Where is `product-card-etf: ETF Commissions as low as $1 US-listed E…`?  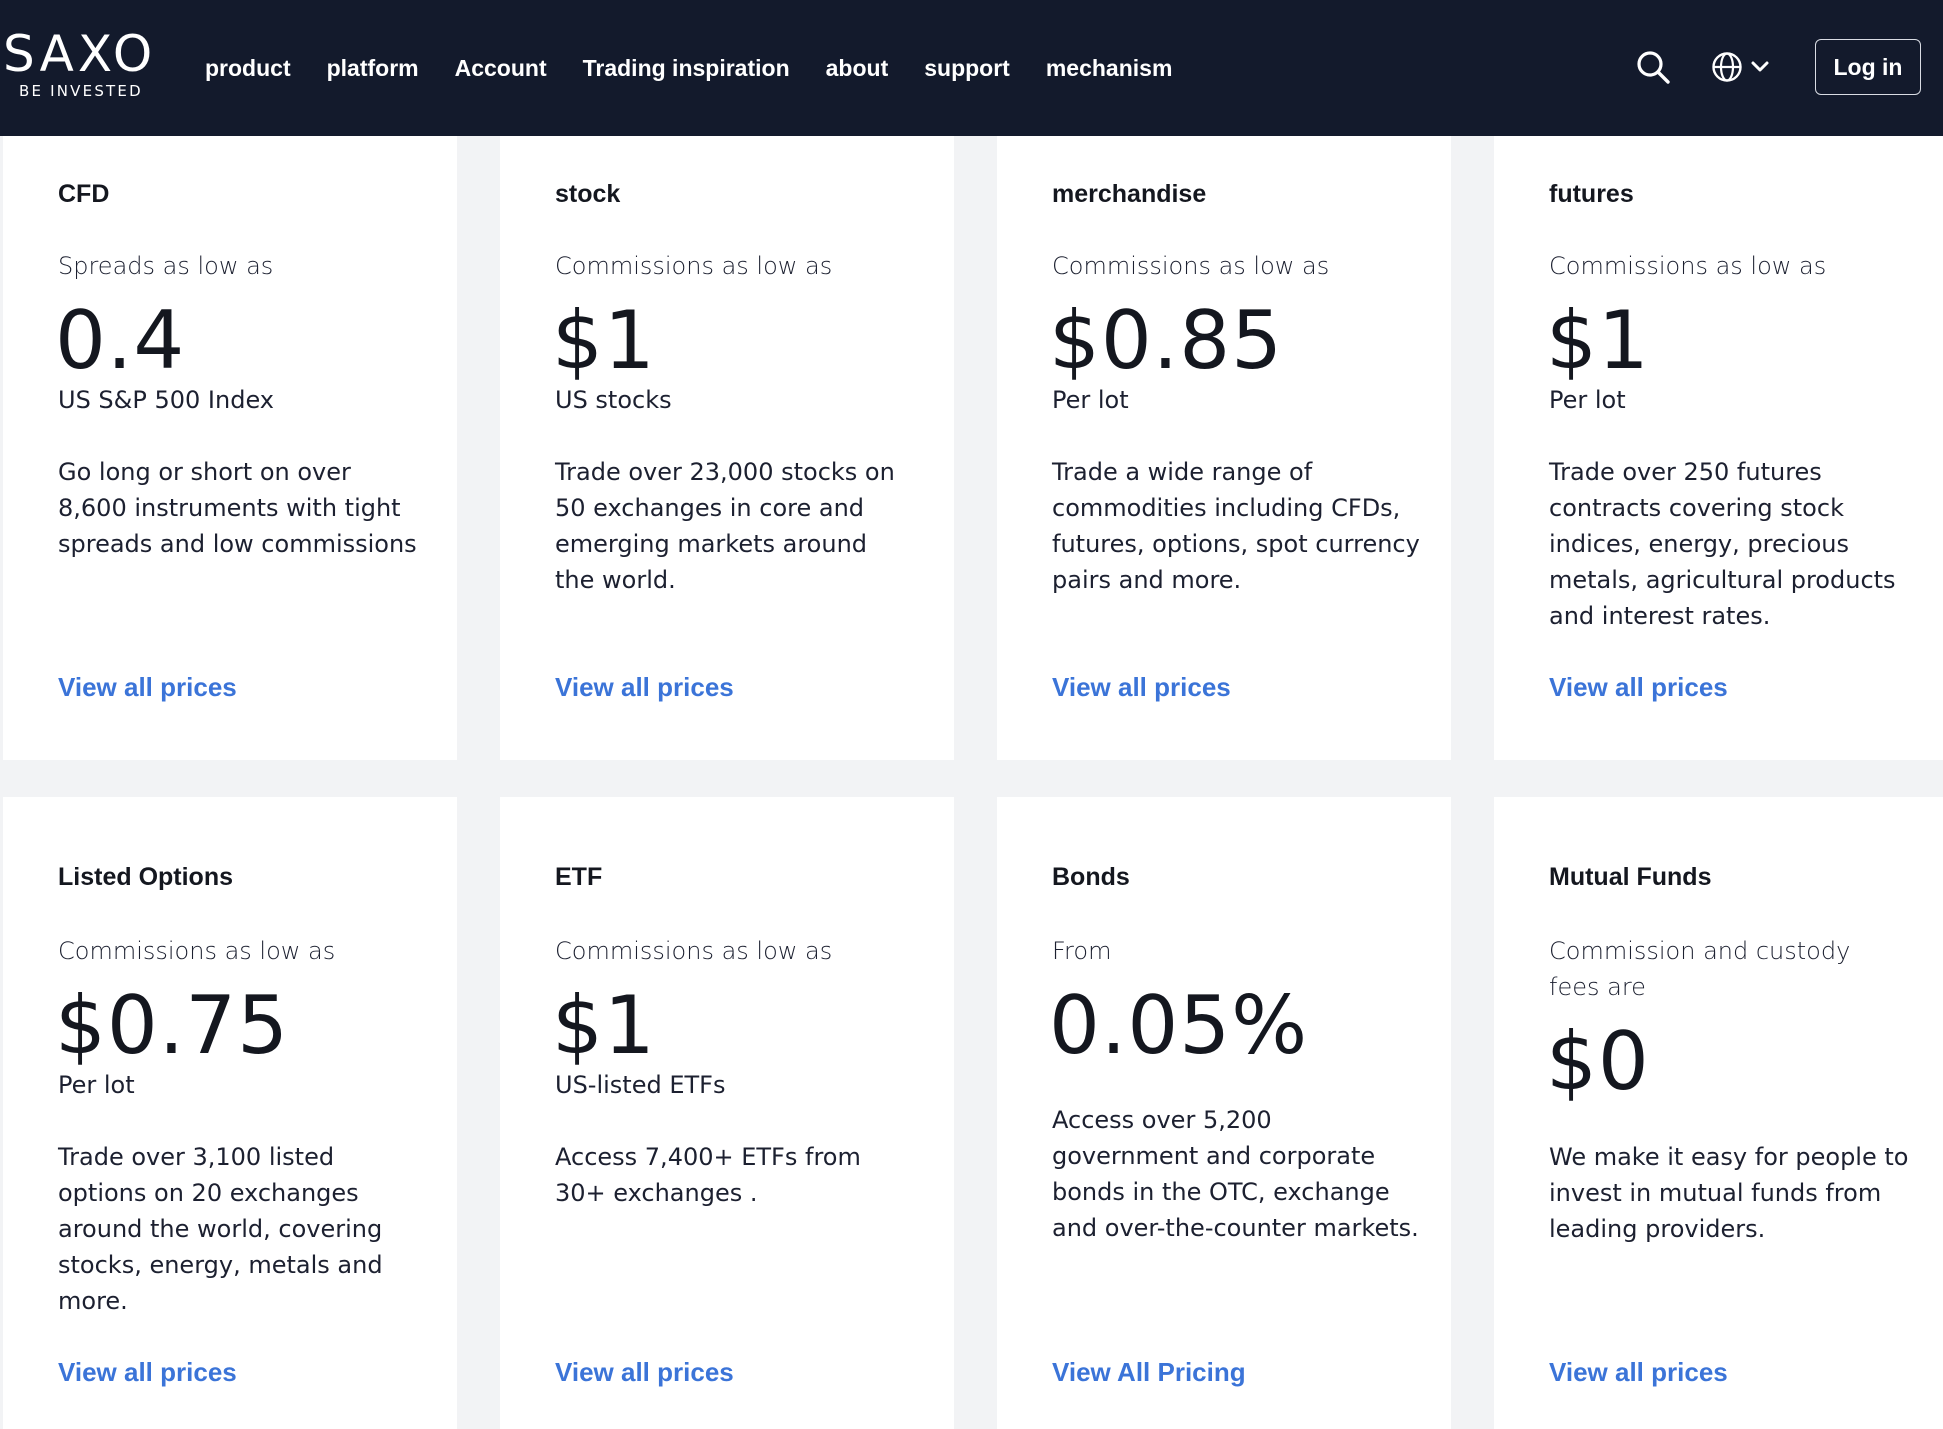
product-card-etf: ETF Commissions as low as $1 US-listed E… is located at coordinates (727, 1113).